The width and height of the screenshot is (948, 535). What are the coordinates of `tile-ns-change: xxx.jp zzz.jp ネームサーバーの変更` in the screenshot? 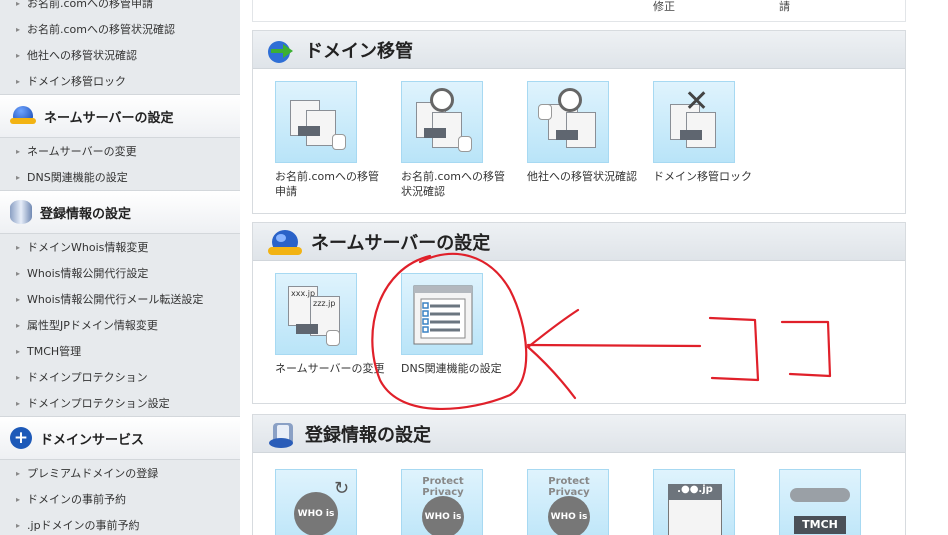 It's located at (330, 324).